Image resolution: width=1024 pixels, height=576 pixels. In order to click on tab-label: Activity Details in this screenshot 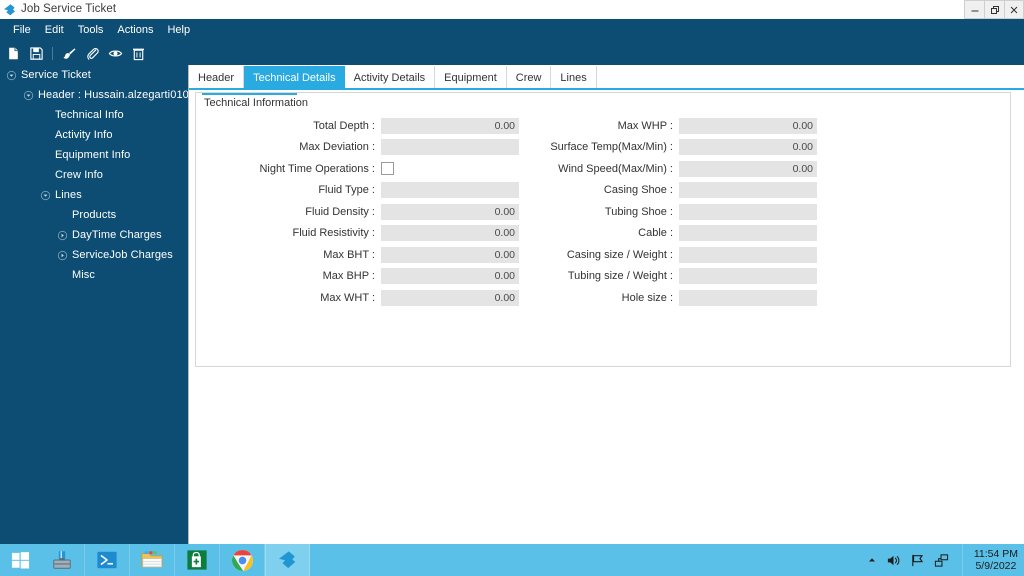, I will do `click(389, 77)`.